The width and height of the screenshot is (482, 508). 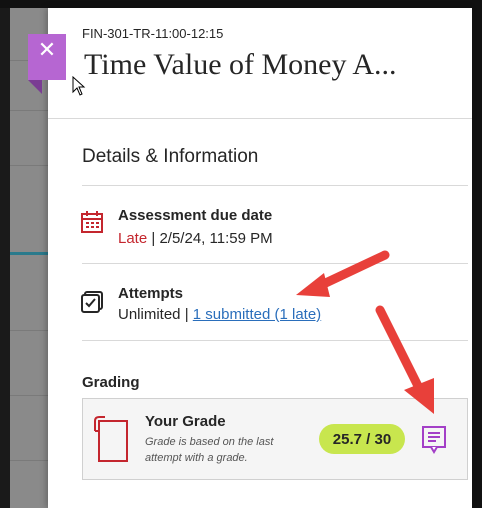 What do you see at coordinates (79, 86) in the screenshot?
I see `mouse-cursor-icon` at bounding box center [79, 86].